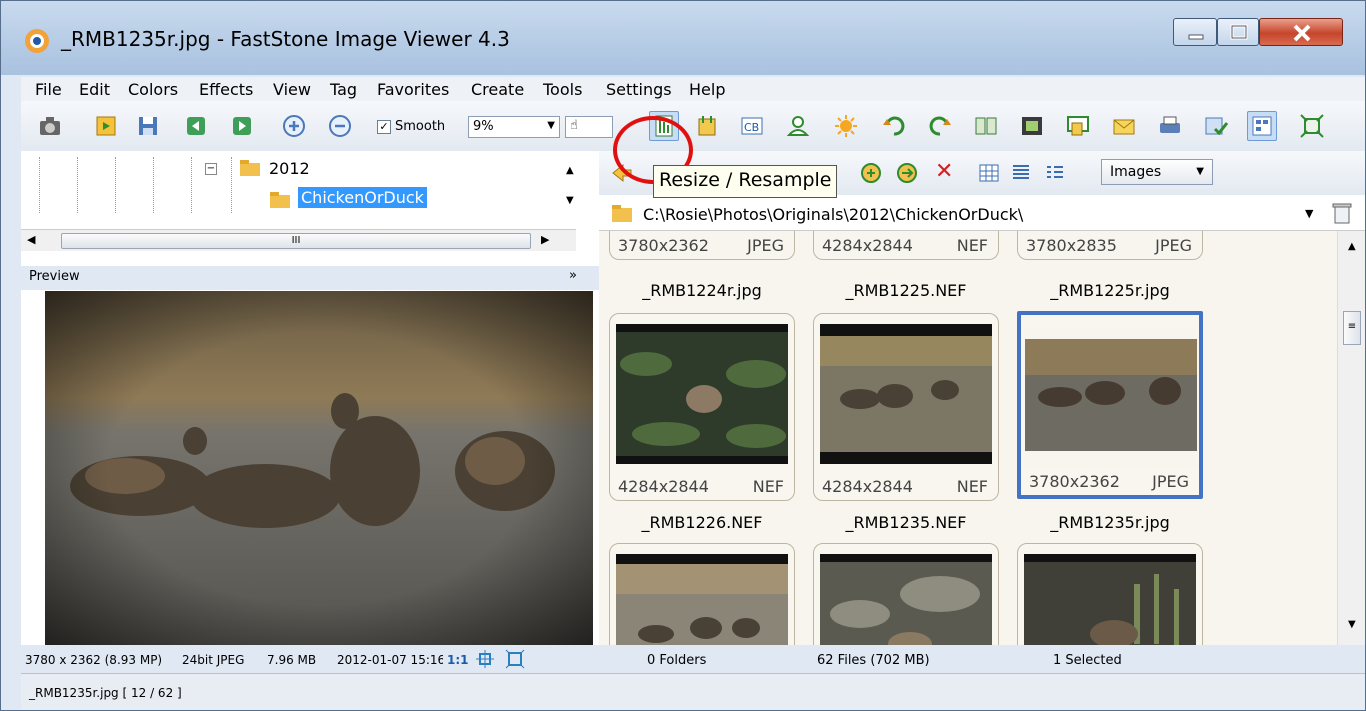 This screenshot has height=711, width=1366. Describe the element at coordinates (226, 89) in the screenshot. I see `menu-effects: Effects` at that location.